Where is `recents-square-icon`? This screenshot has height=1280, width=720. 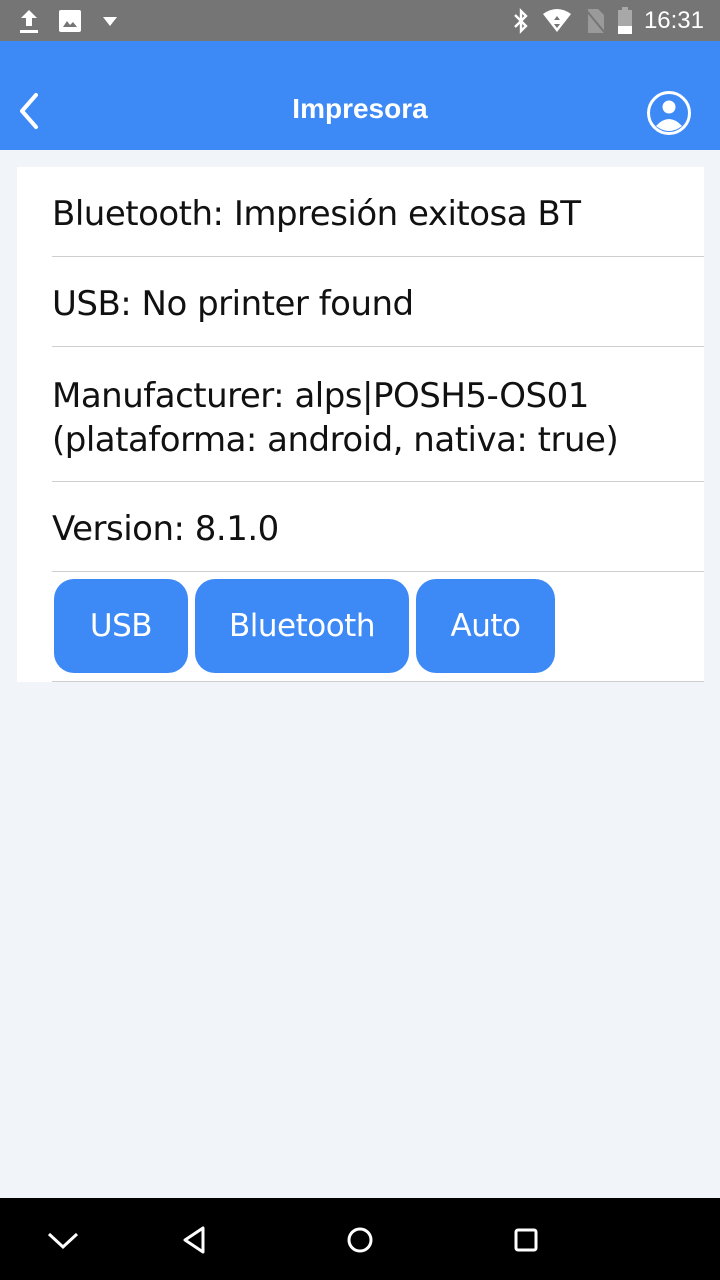 recents-square-icon is located at coordinates (526, 1240).